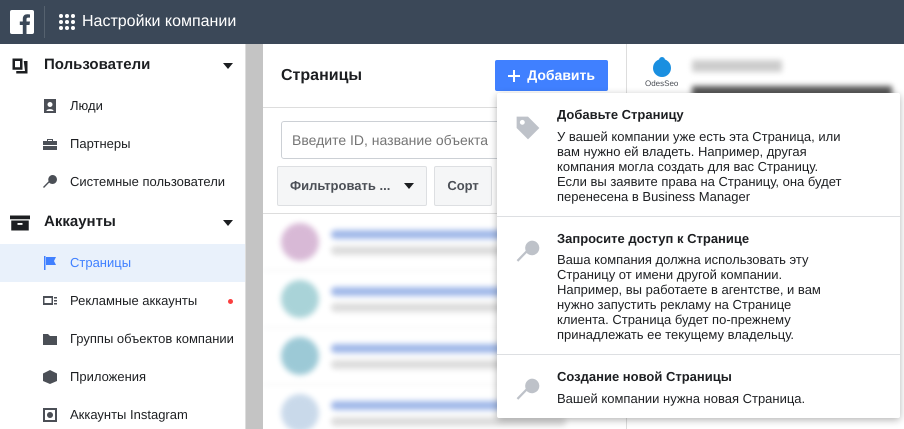 Image resolution: width=904 pixels, height=429 pixels. Describe the element at coordinates (122, 301) in the screenshot. I see `sidebar-item: Рекламные аккаунты` at that location.